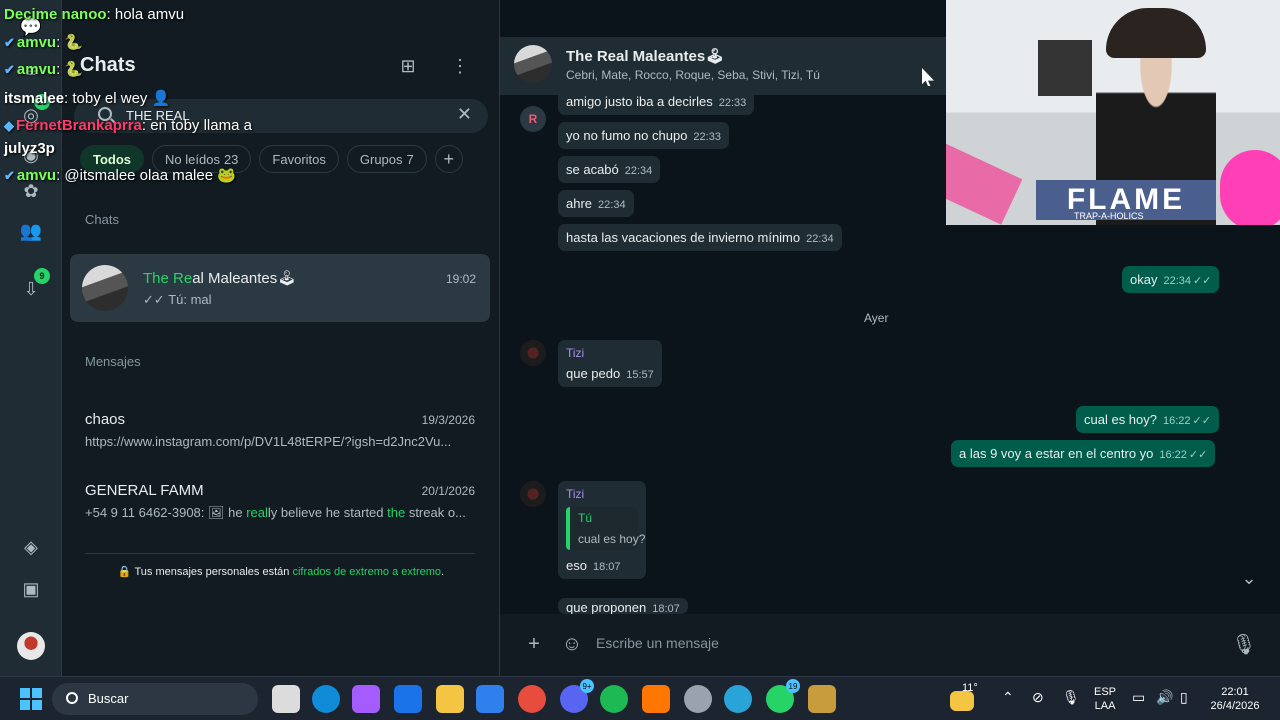 The image size is (1280, 720). What do you see at coordinates (190, 299) in the screenshot?
I see `chat-preview-text: Tú: mal` at bounding box center [190, 299].